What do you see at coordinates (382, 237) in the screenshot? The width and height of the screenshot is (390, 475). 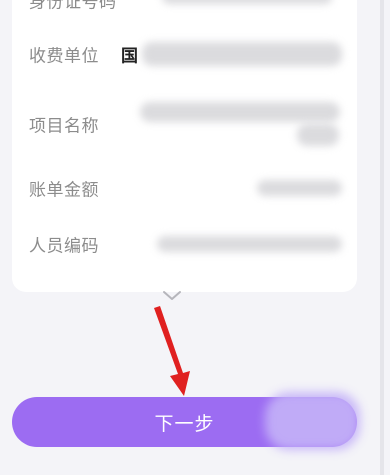 I see `scrollbar` at bounding box center [382, 237].